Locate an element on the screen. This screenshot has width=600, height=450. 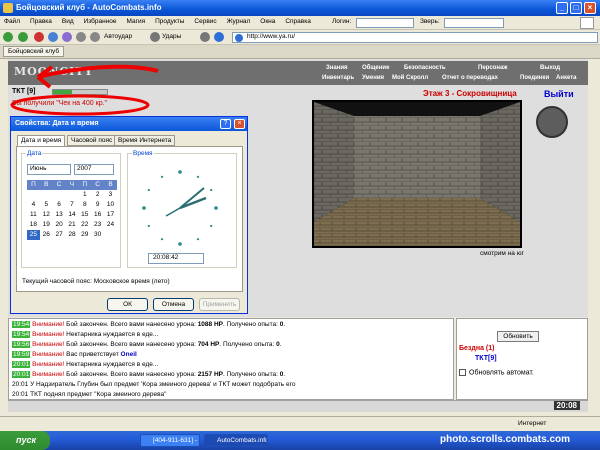
go-icon is located at coordinates (219, 37).